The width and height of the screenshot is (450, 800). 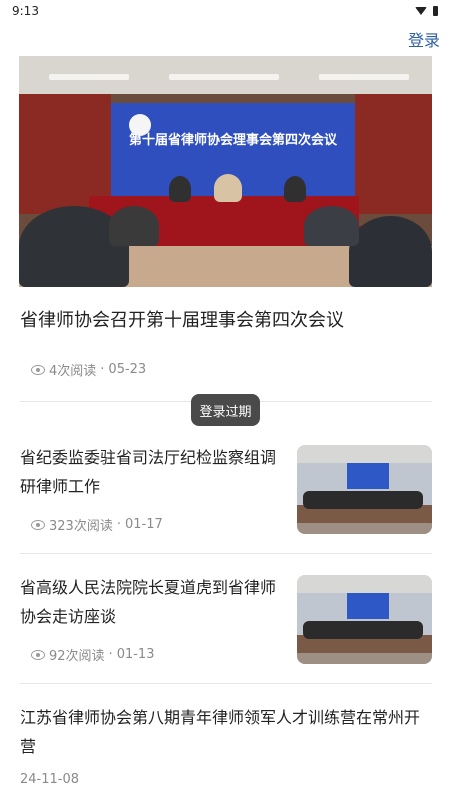 What do you see at coordinates (25, 11) in the screenshot?
I see `status-time: 9:13` at bounding box center [25, 11].